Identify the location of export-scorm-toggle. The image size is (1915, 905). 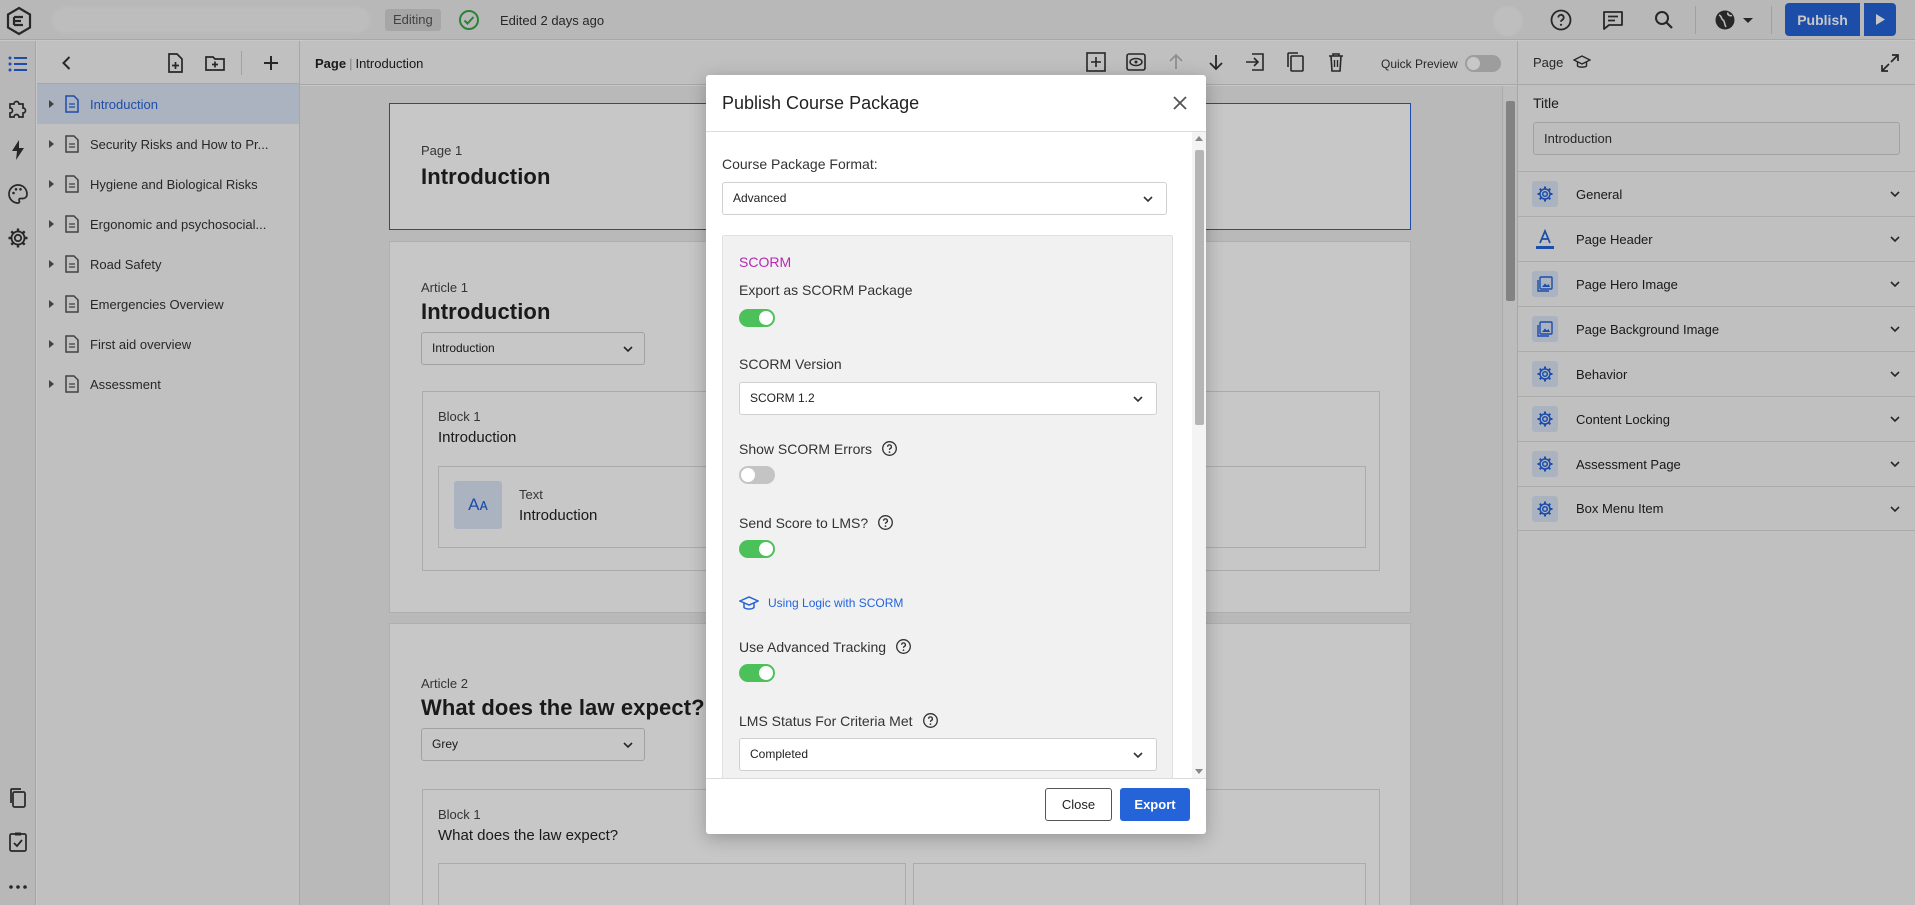
(757, 318).